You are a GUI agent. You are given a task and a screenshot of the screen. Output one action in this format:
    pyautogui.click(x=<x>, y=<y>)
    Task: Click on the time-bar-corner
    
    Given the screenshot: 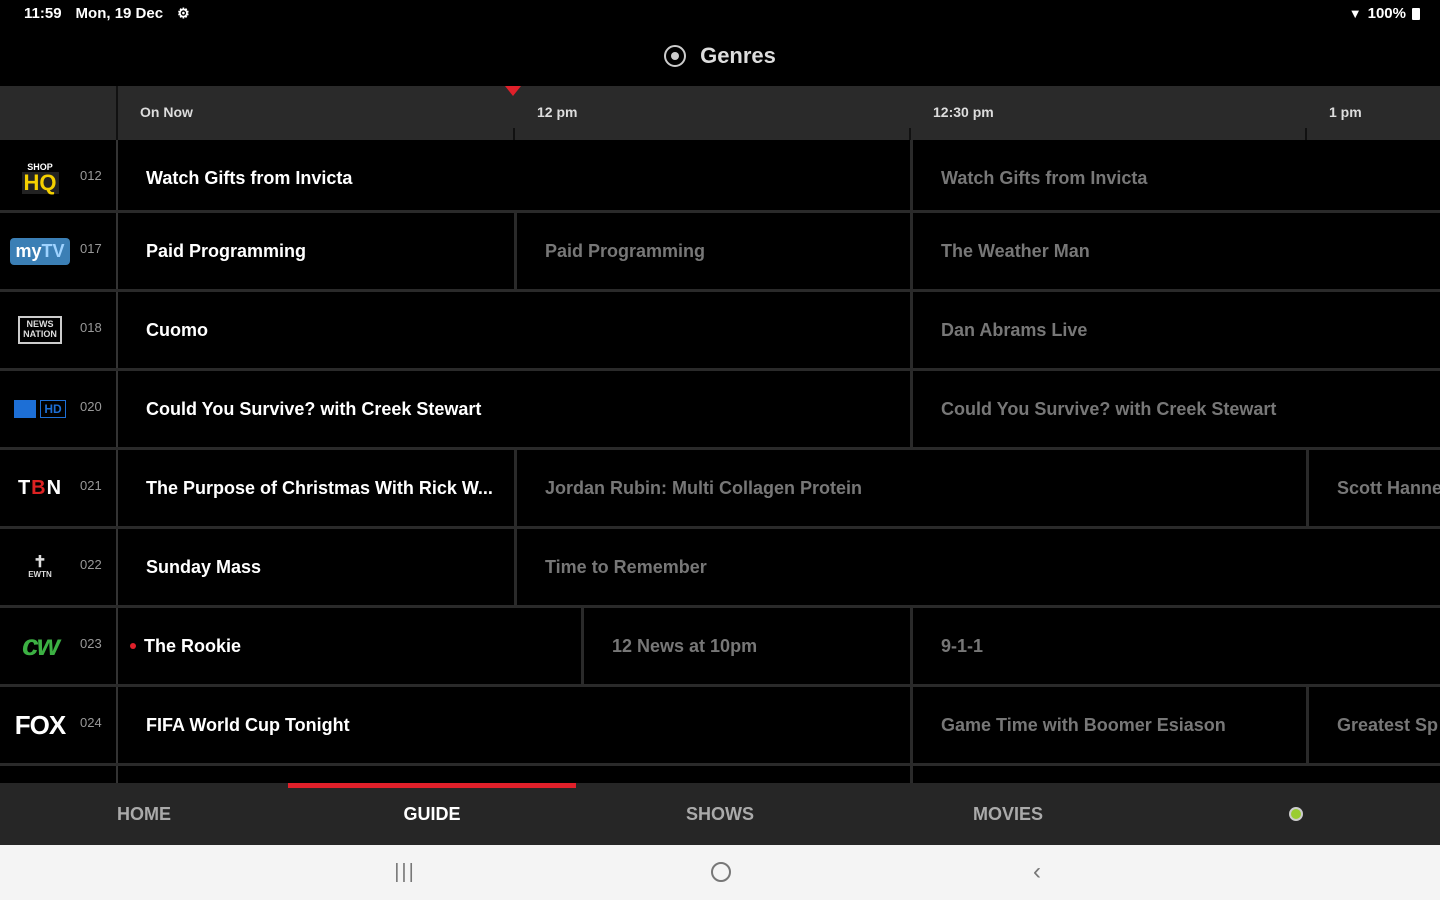 What is the action you would take?
    pyautogui.click(x=59, y=113)
    